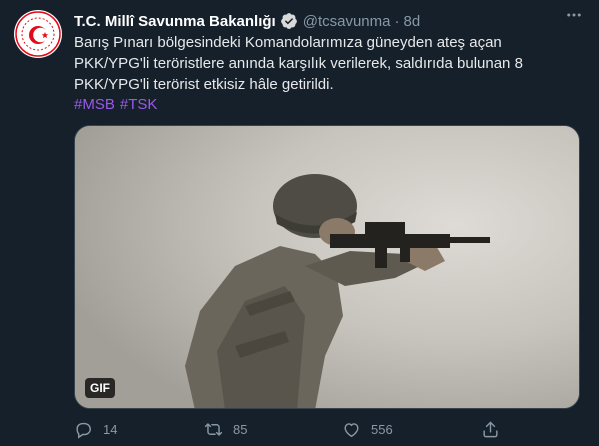 The height and width of the screenshot is (446, 599). I want to click on retweet-count: 85, so click(240, 429).